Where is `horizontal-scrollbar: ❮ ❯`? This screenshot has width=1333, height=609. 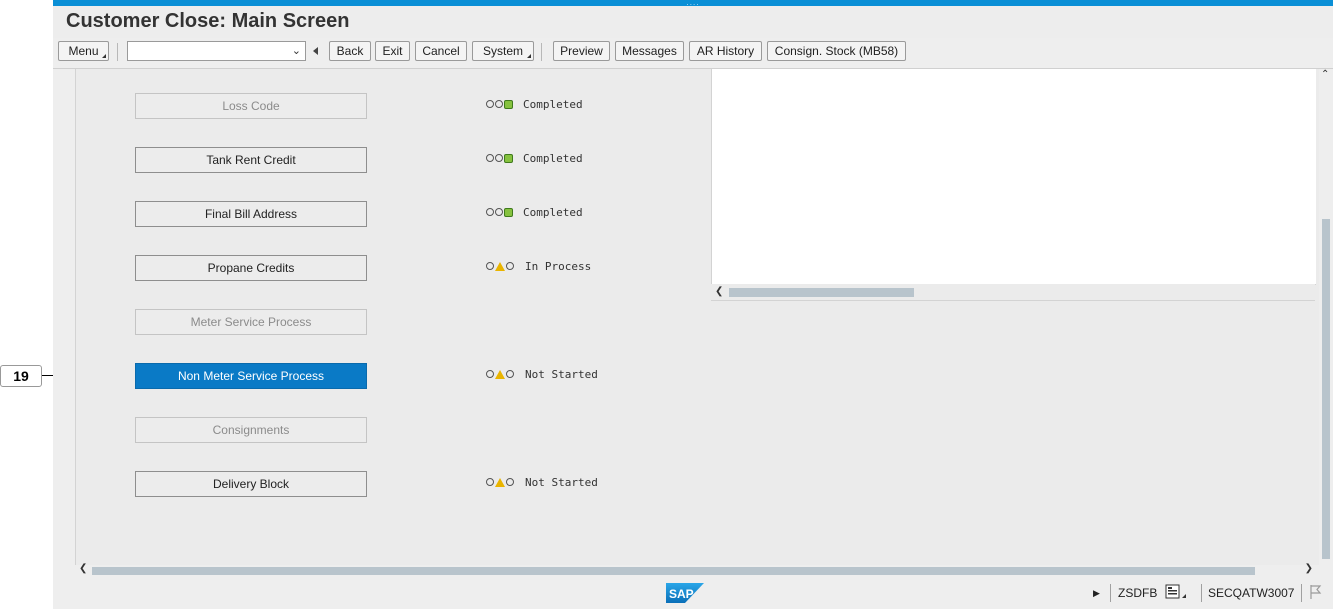 horizontal-scrollbar: ❮ ❯ is located at coordinates (699, 570).